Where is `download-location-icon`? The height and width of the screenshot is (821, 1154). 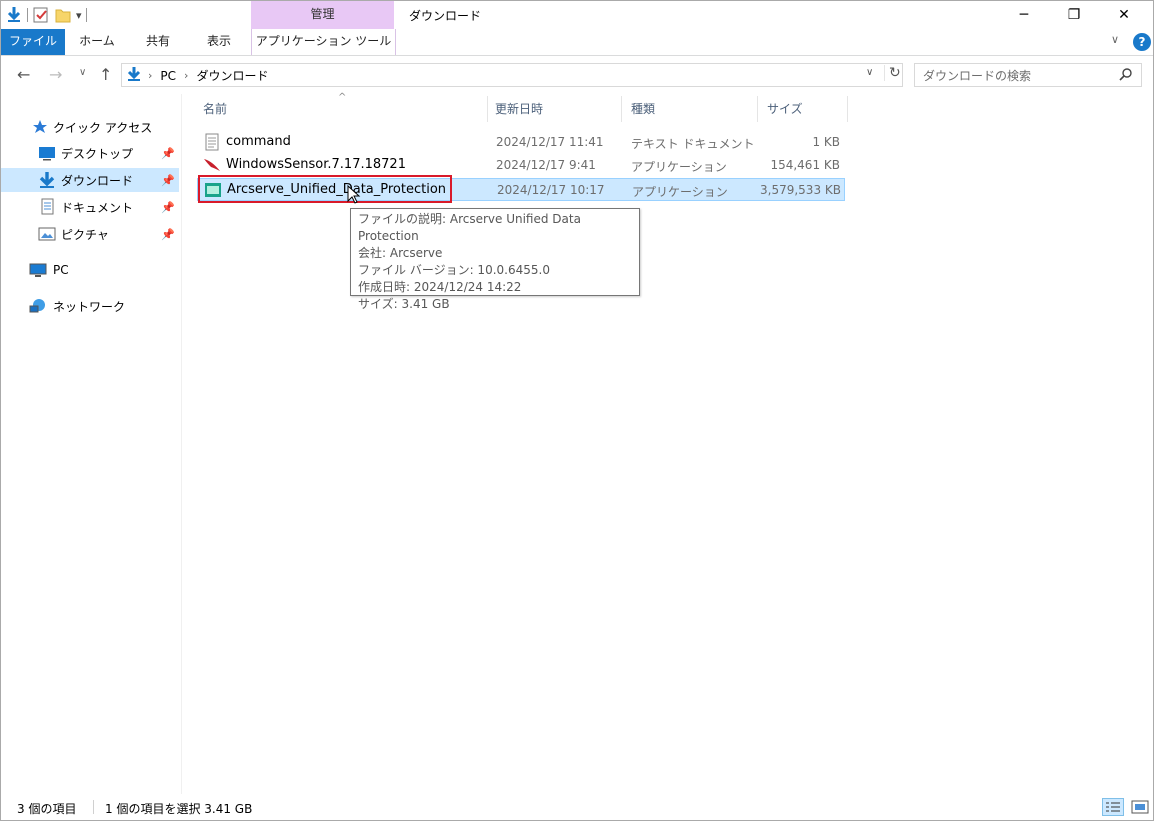
download-location-icon is located at coordinates (134, 74).